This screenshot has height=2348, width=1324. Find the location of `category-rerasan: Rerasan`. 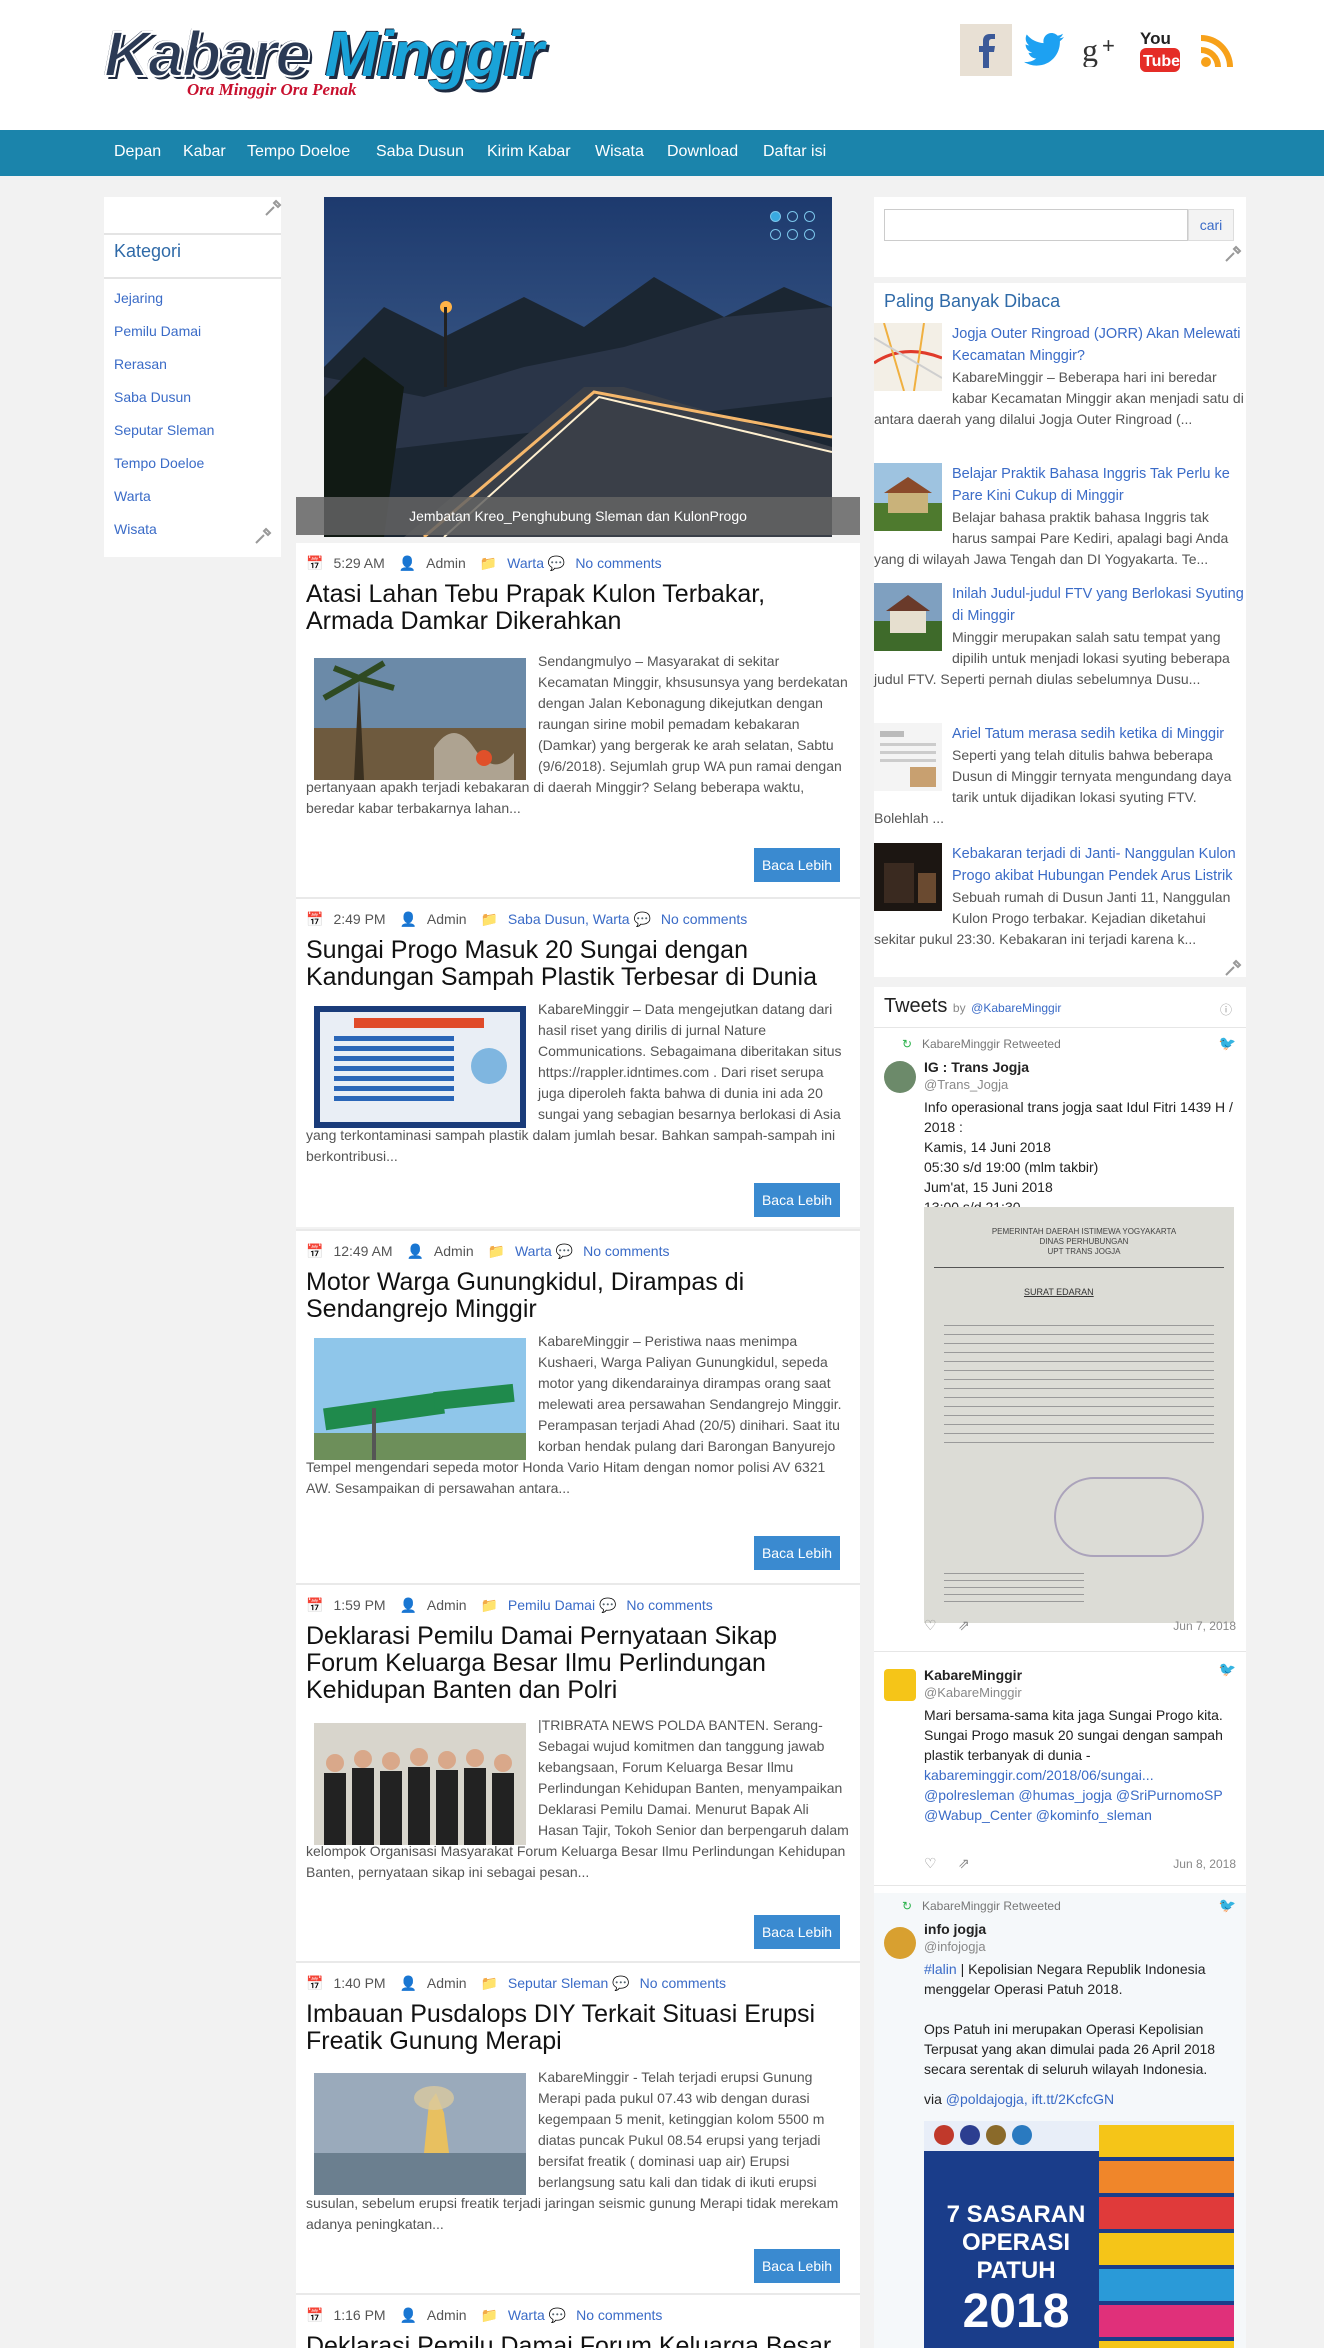

category-rerasan: Rerasan is located at coordinates (140, 364).